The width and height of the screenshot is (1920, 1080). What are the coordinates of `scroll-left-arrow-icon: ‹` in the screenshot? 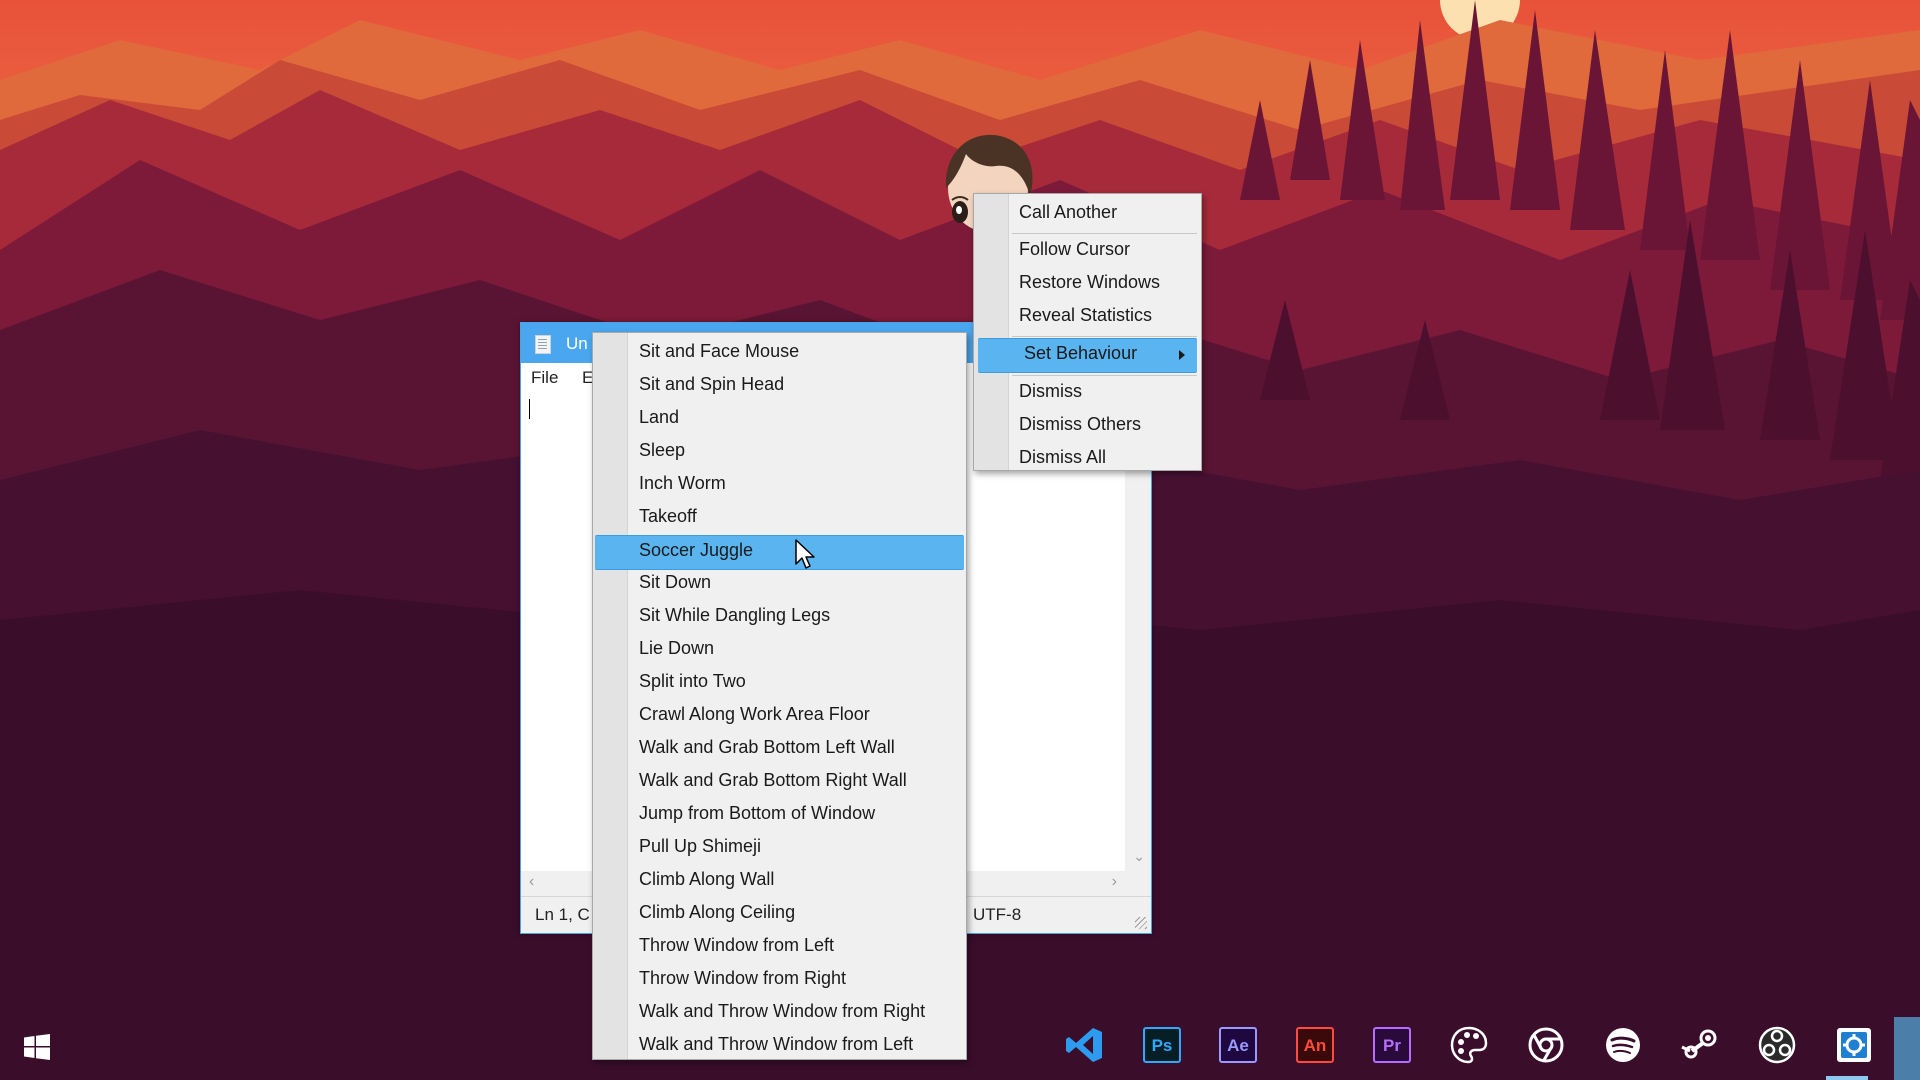 It's located at (531, 882).